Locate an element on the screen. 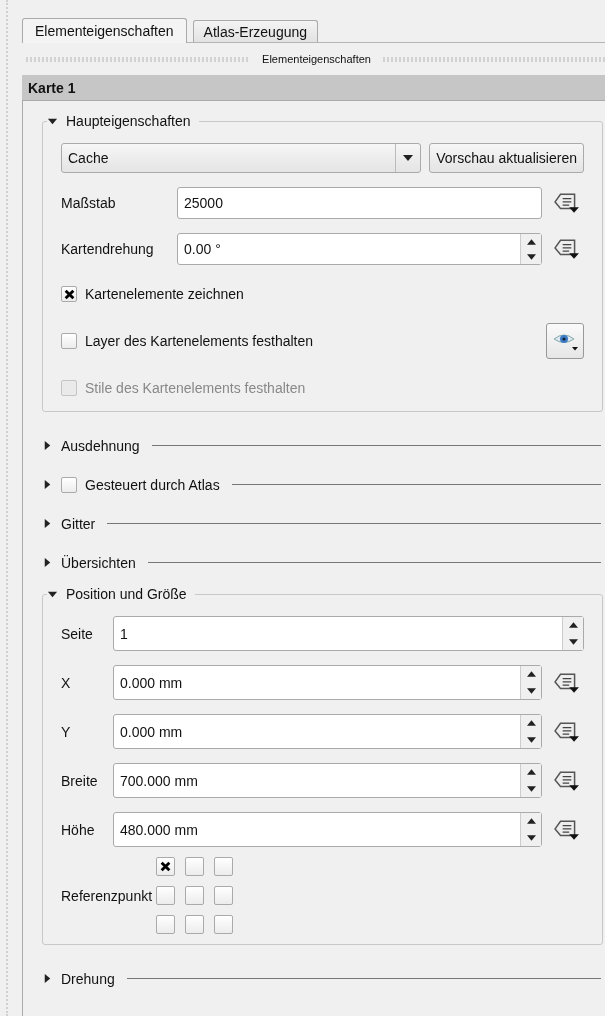 The width and height of the screenshot is (605, 1016). group-toggle: Position und Größe is located at coordinates (117, 594).